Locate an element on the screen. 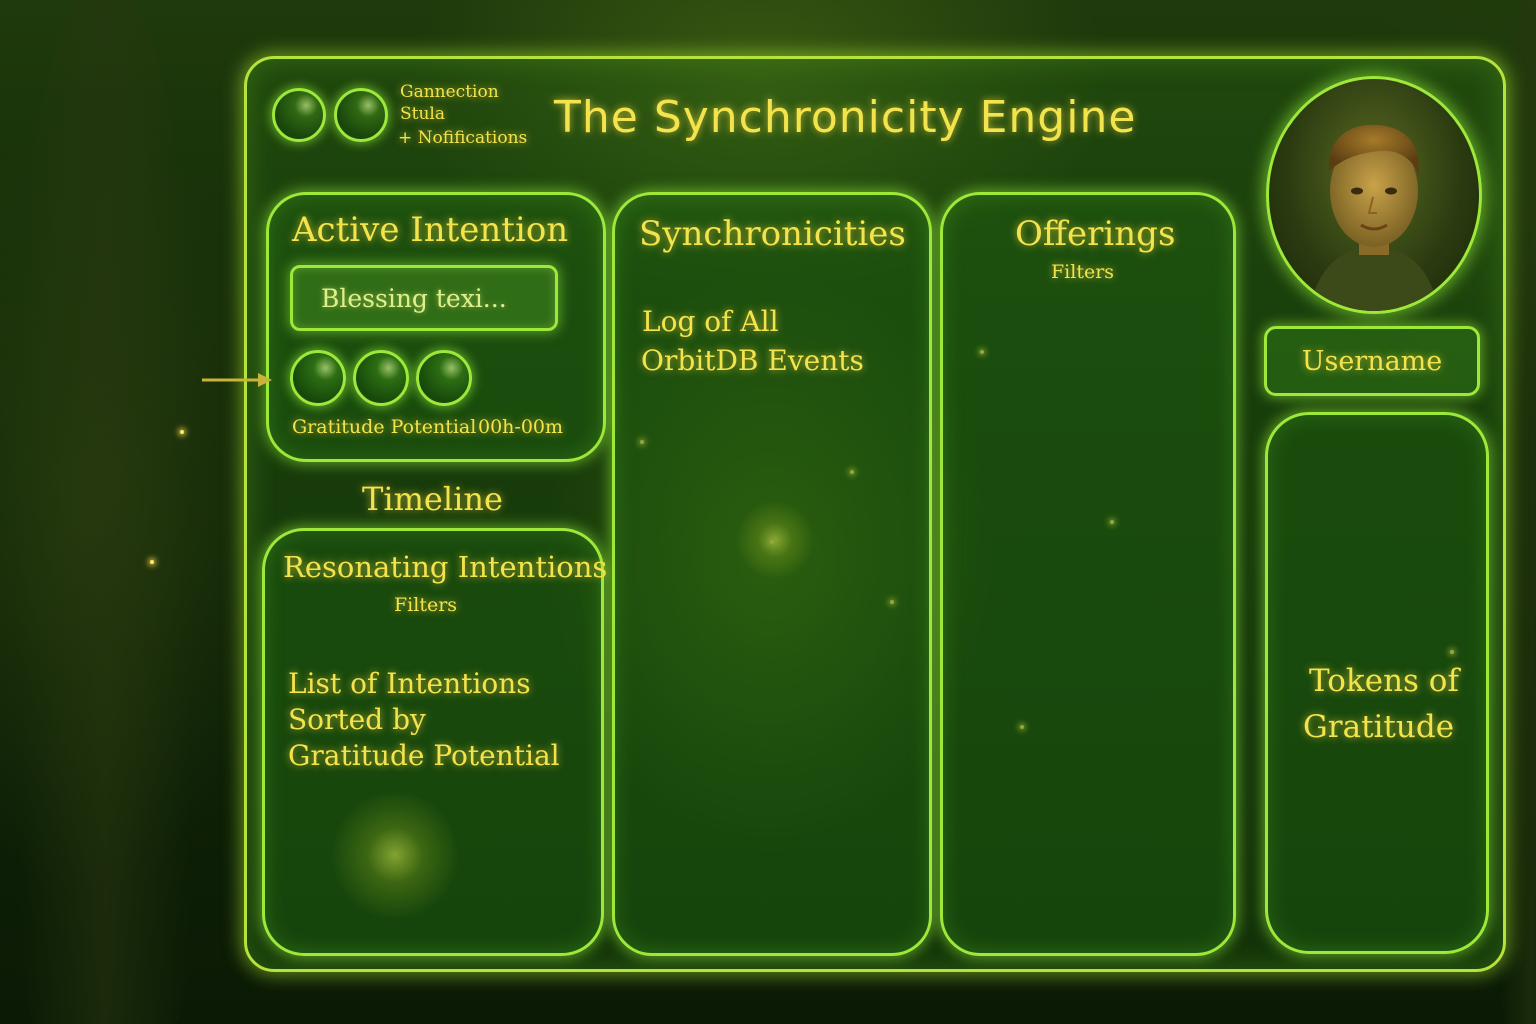 This screenshot has width=1536, height=1024. user-avatar is located at coordinates (1374, 195).